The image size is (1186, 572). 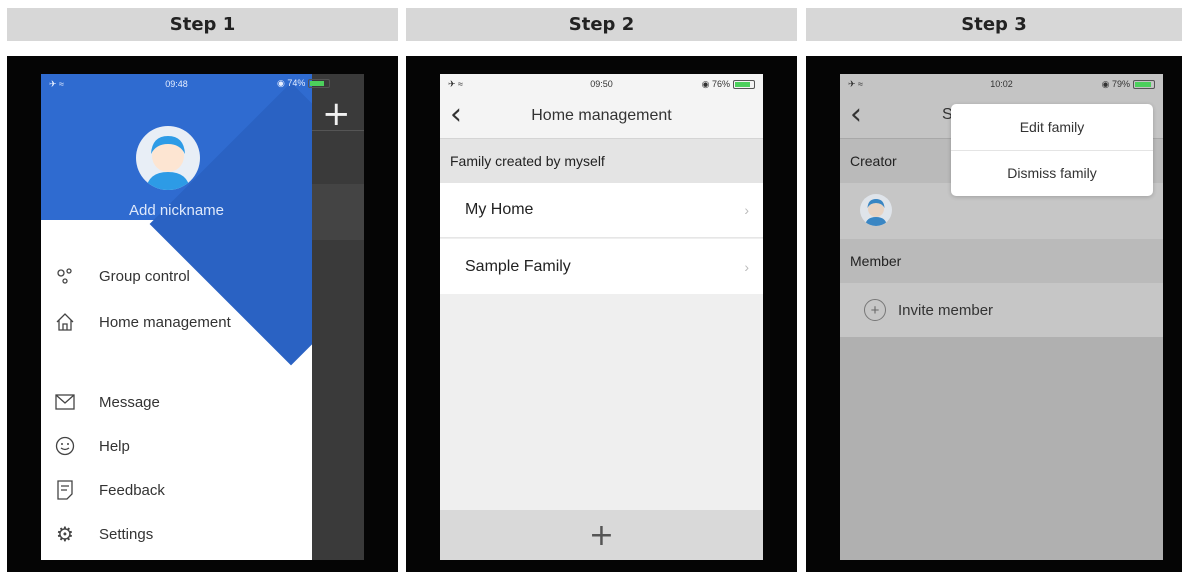 I want to click on creator-avatar, so click(x=876, y=210).